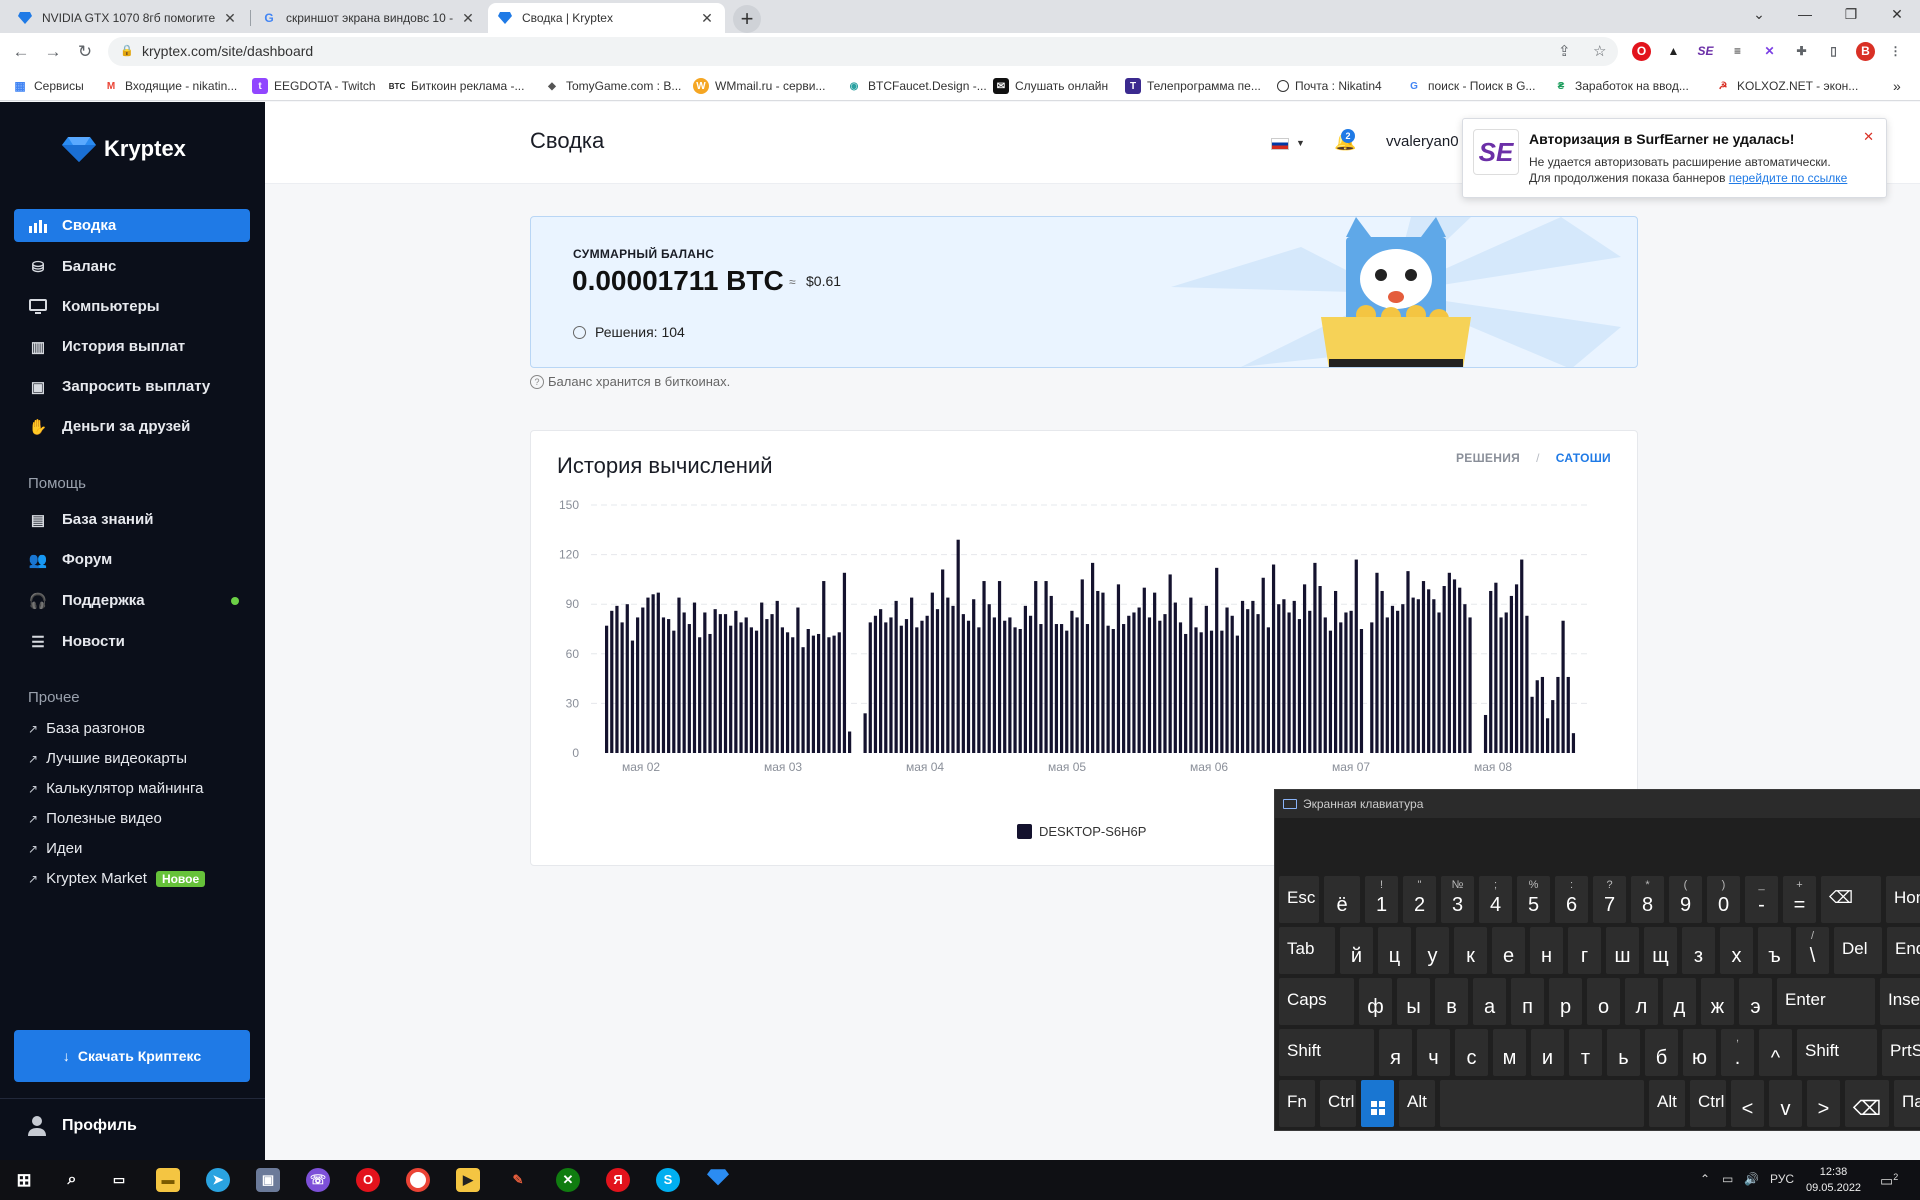  I want to click on new-tab-button: +, so click(747, 19).